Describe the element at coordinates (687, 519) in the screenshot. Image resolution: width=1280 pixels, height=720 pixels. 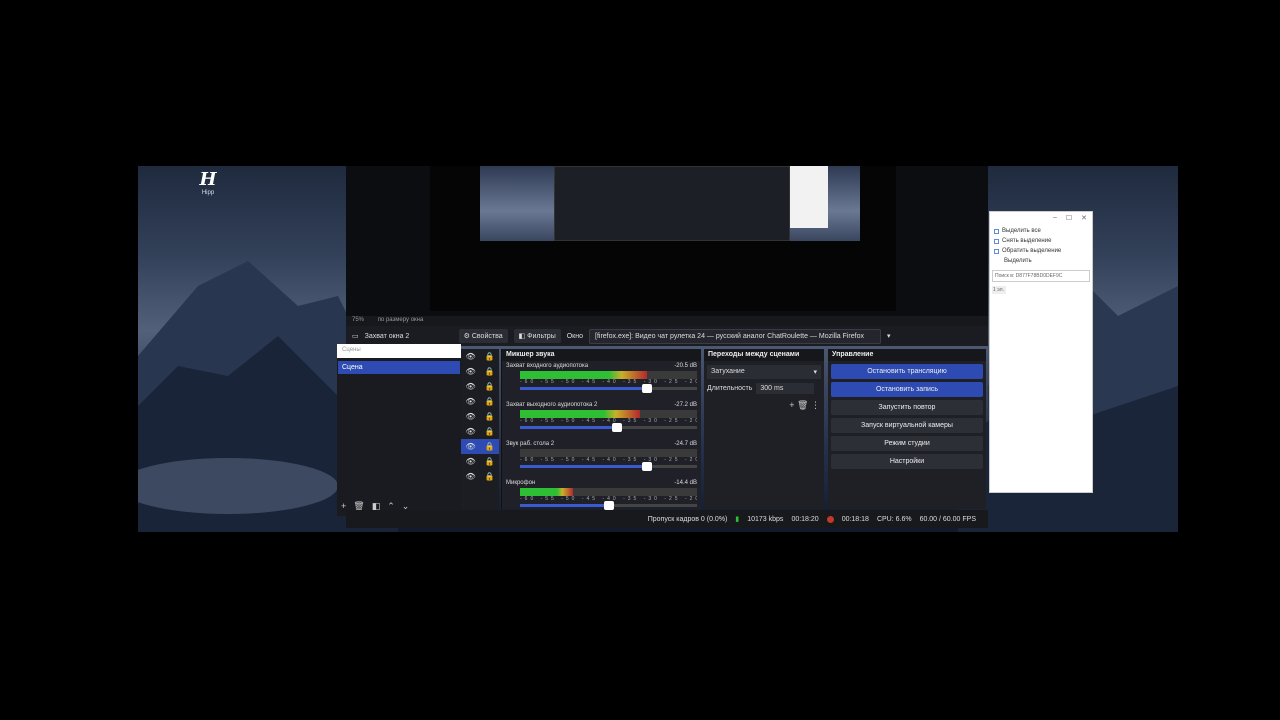
I see `dropped-frames: Пропуск кадров 0 (0.0%)` at that location.